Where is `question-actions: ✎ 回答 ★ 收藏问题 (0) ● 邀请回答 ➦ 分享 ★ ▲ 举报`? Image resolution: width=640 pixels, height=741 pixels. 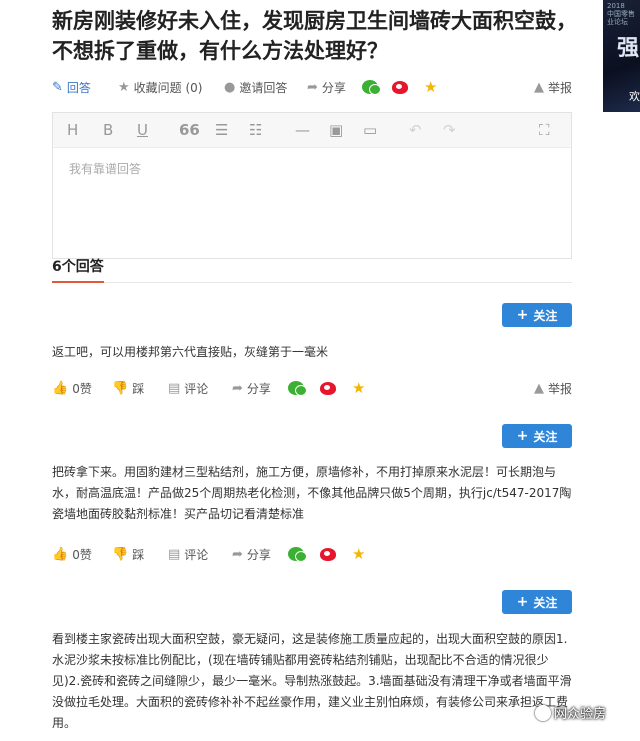
question-actions: ✎ 回答 ★ 收藏问题 (0) ● 邀请回答 ➦ 分享 ★ ▲ 举报 is located at coordinates (312, 87).